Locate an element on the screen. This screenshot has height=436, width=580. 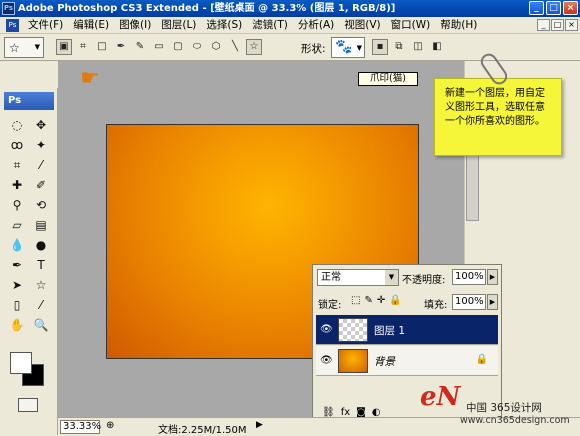
shape-layers-icon: ▣ is located at coordinates (64, 47).